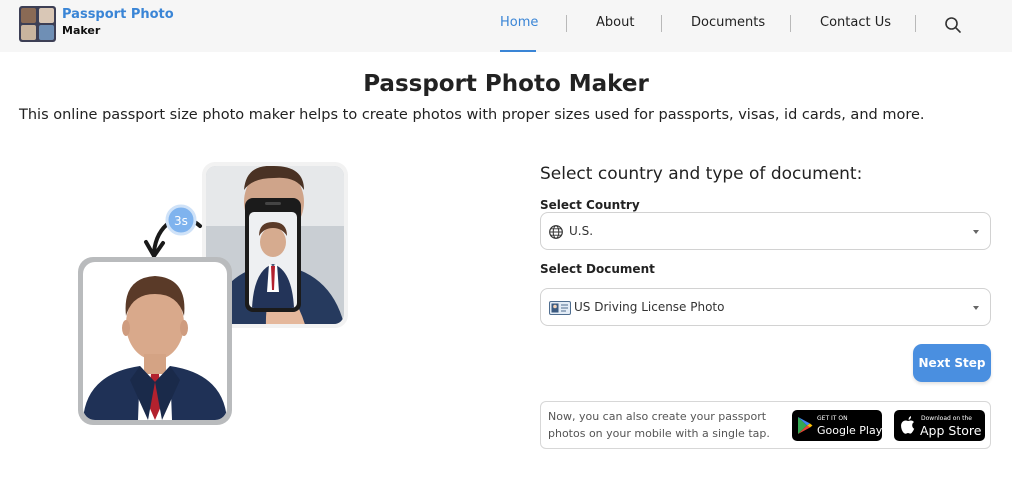  Describe the element at coordinates (765, 307) in the screenshot. I see `document-select: US Driving License Photo` at that location.